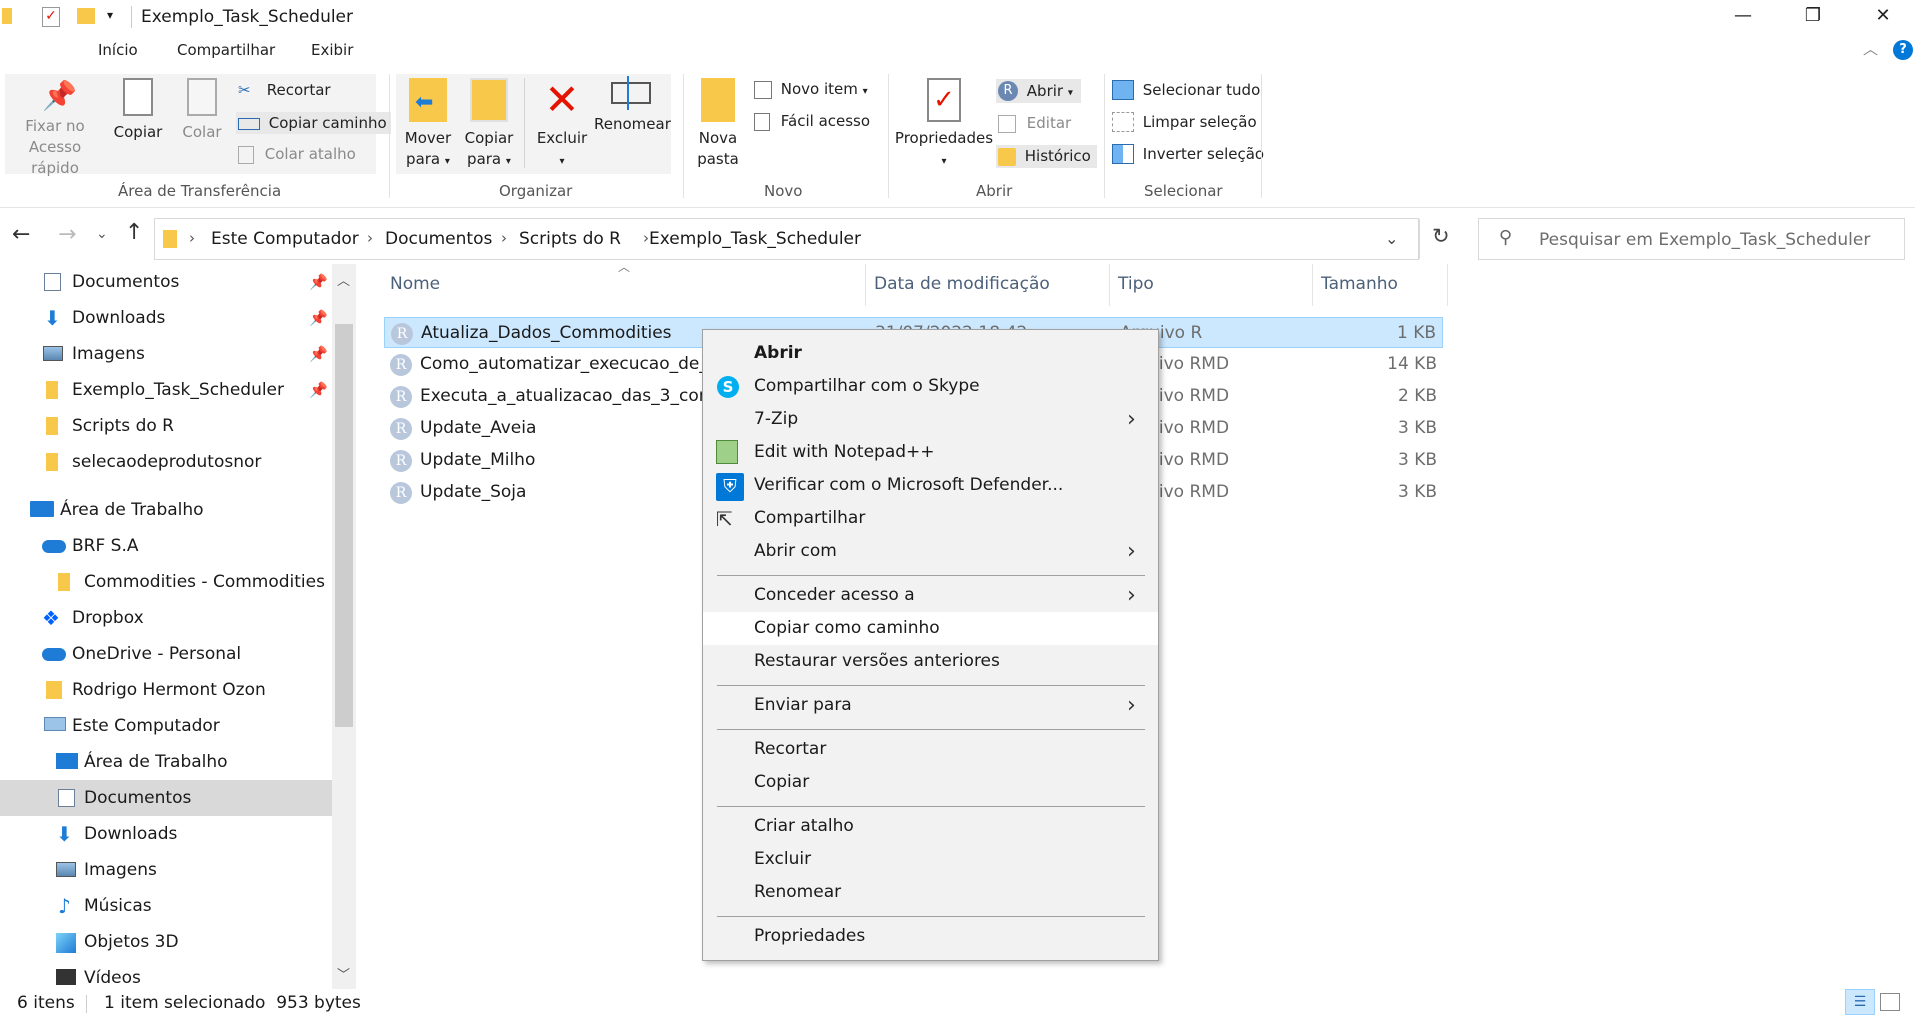 The image size is (1915, 1017). I want to click on nav-item-area-de-trabalho: Área de Trabalho, so click(166, 510).